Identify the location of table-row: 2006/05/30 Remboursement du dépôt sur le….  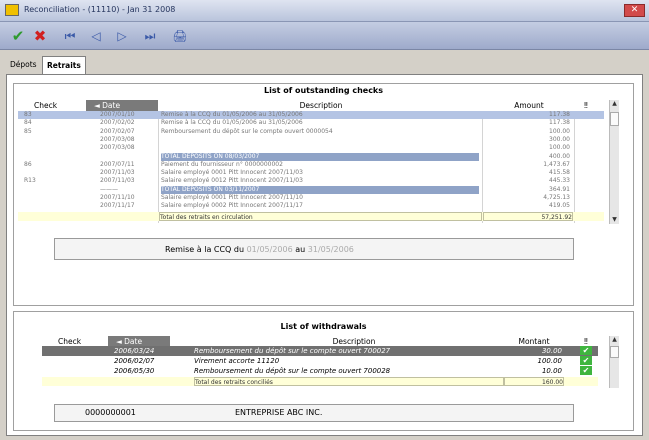
(320, 371).